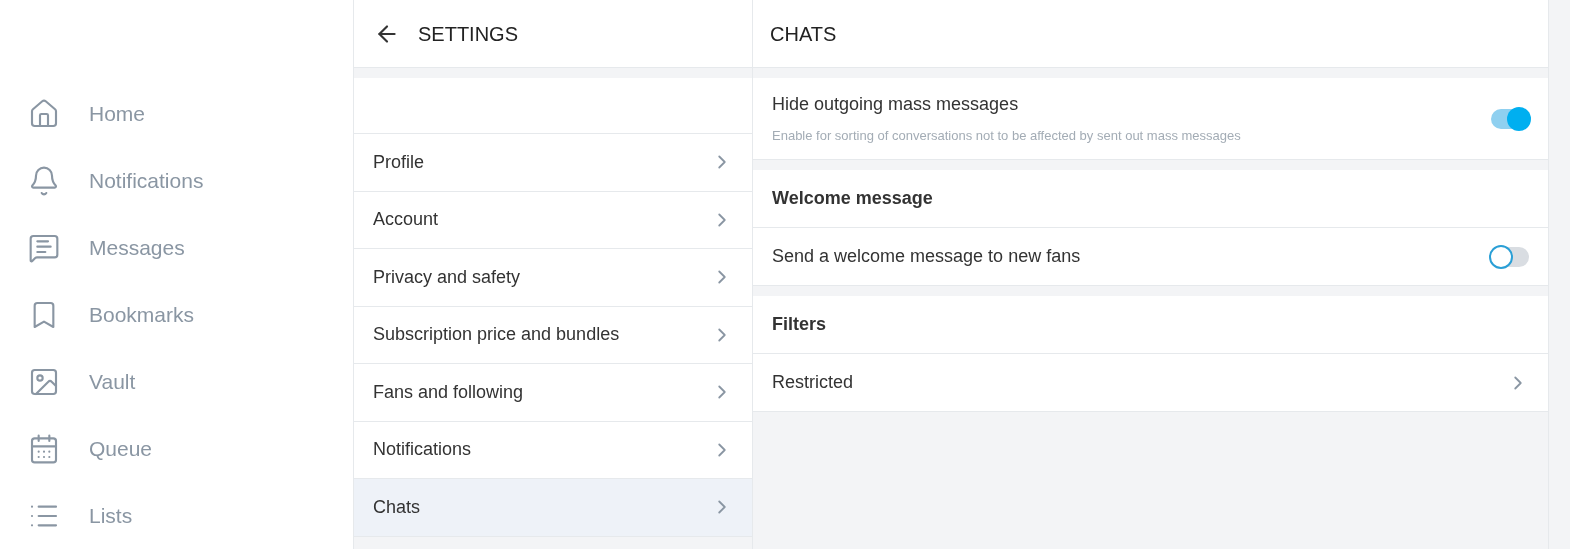  Describe the element at coordinates (553, 278) in the screenshot. I see `settings-item: Privacy and safety` at that location.